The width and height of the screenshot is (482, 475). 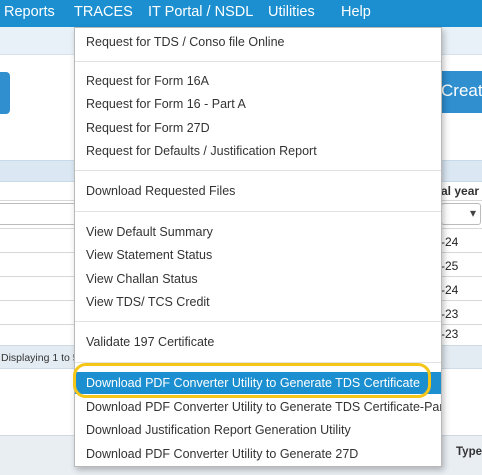 What do you see at coordinates (200, 12) in the screenshot?
I see `menu-it-portal-nsdl: IT Portal / NSDL` at bounding box center [200, 12].